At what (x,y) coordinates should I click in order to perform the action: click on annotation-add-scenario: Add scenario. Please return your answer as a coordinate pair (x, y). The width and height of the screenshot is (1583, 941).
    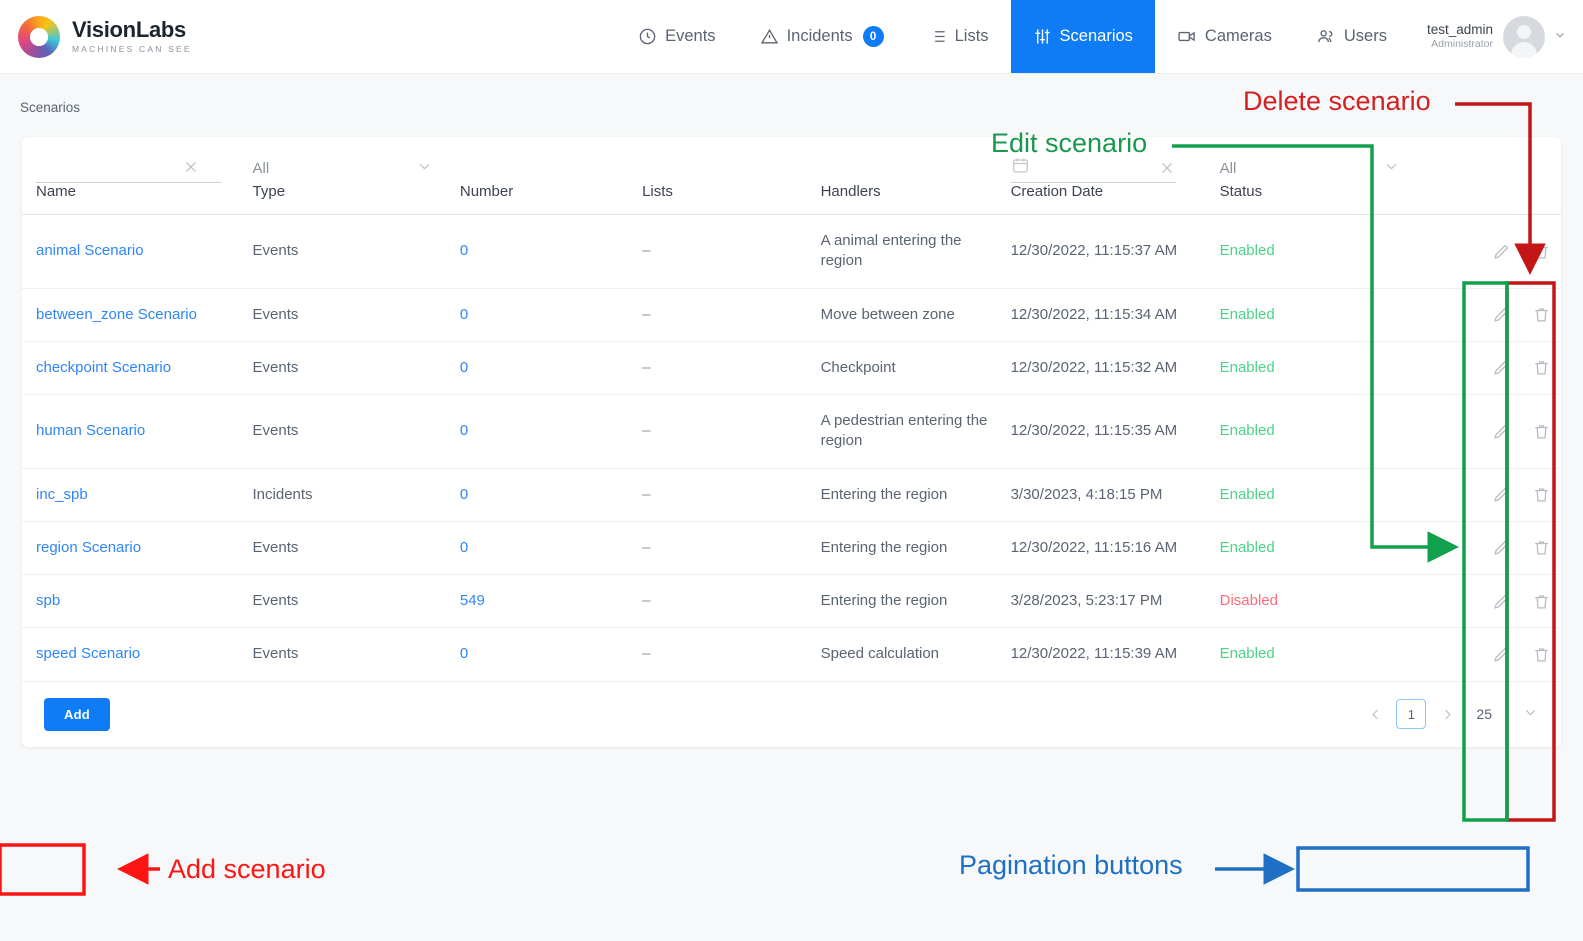
    Looking at the image, I should click on (247, 869).